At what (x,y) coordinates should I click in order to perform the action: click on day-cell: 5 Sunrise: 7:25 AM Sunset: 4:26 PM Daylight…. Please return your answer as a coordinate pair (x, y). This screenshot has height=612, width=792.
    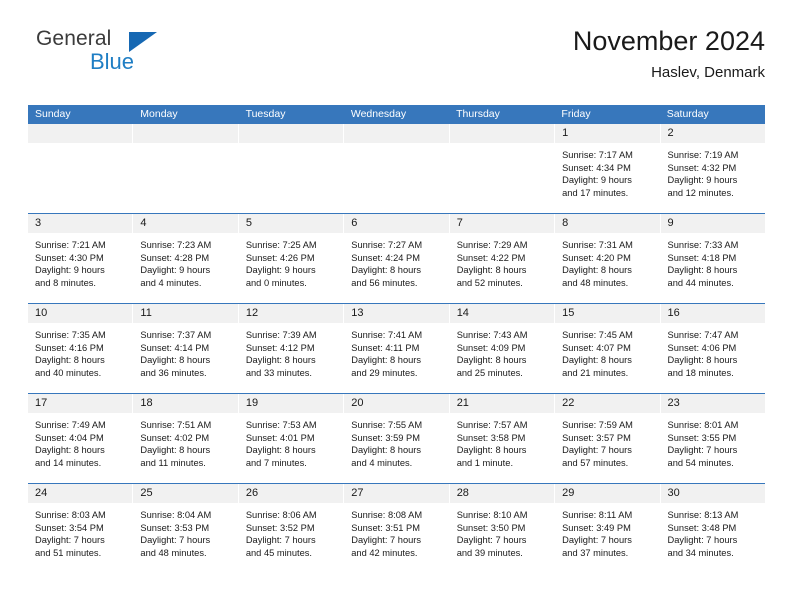
    Looking at the image, I should click on (291, 258).